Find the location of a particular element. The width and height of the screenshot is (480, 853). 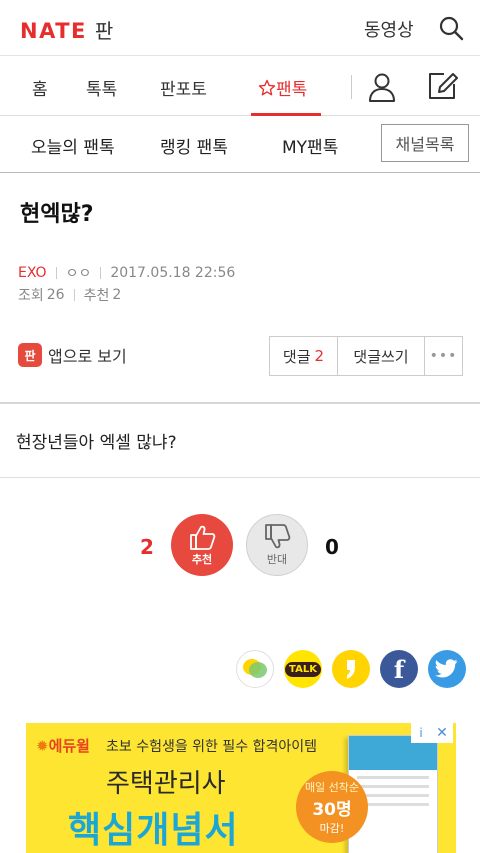

post-stats: 조회 26 추천 2 is located at coordinates (69, 295).